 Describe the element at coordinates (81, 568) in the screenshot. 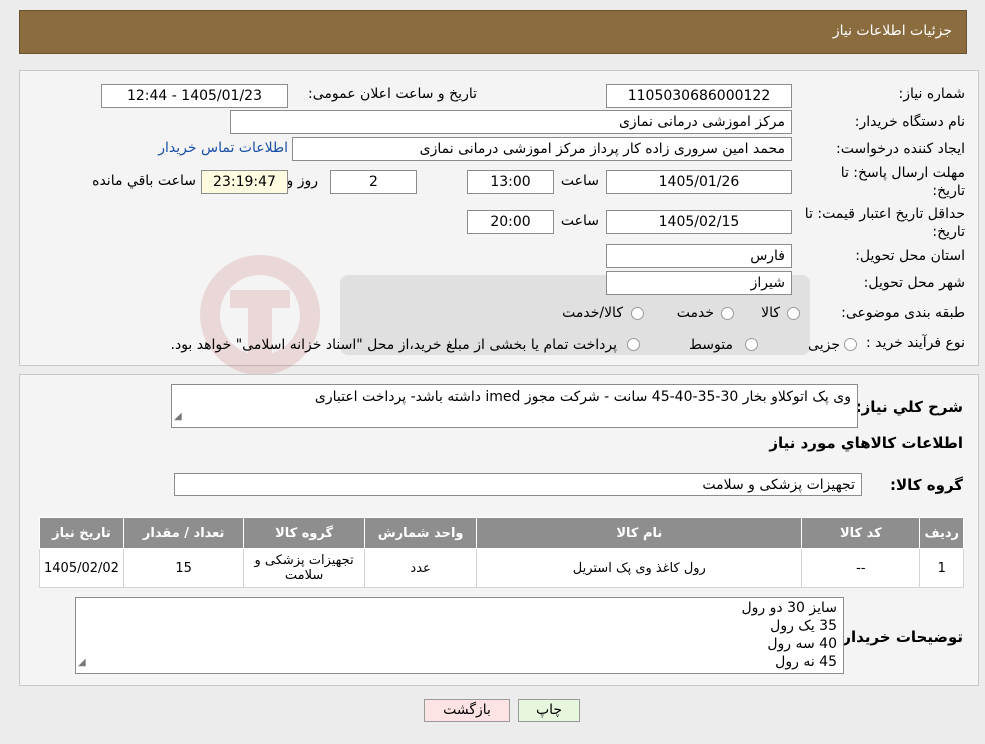

I see `cell-need-date: 1405/02/02` at that location.